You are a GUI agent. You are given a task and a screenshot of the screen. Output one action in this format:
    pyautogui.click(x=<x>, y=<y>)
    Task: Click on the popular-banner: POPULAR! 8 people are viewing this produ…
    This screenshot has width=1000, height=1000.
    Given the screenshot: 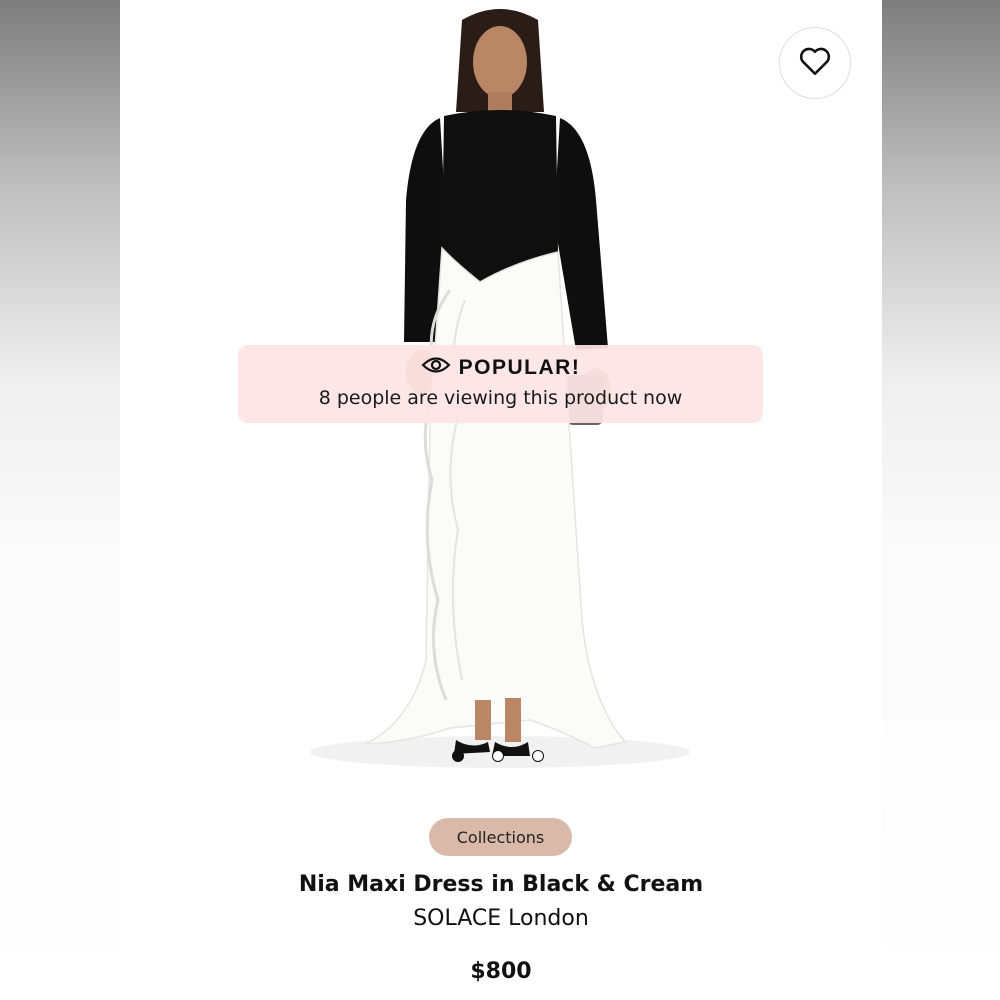 What is the action you would take?
    pyautogui.click(x=500, y=384)
    